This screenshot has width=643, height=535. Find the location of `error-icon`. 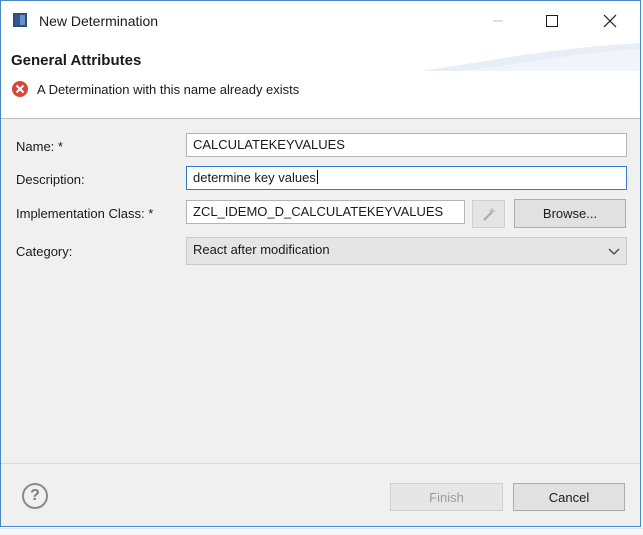

error-icon is located at coordinates (20, 89).